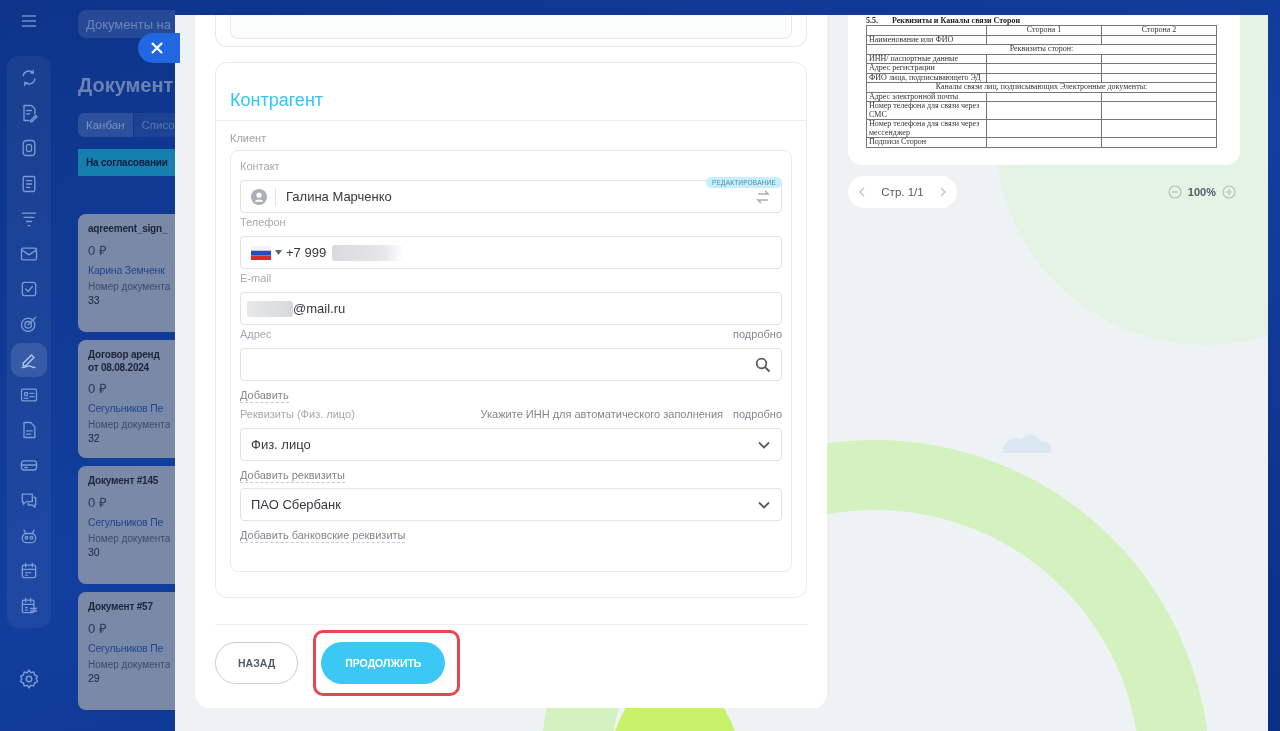  Describe the element at coordinates (94, 677) in the screenshot. I see `field-value: 29` at that location.